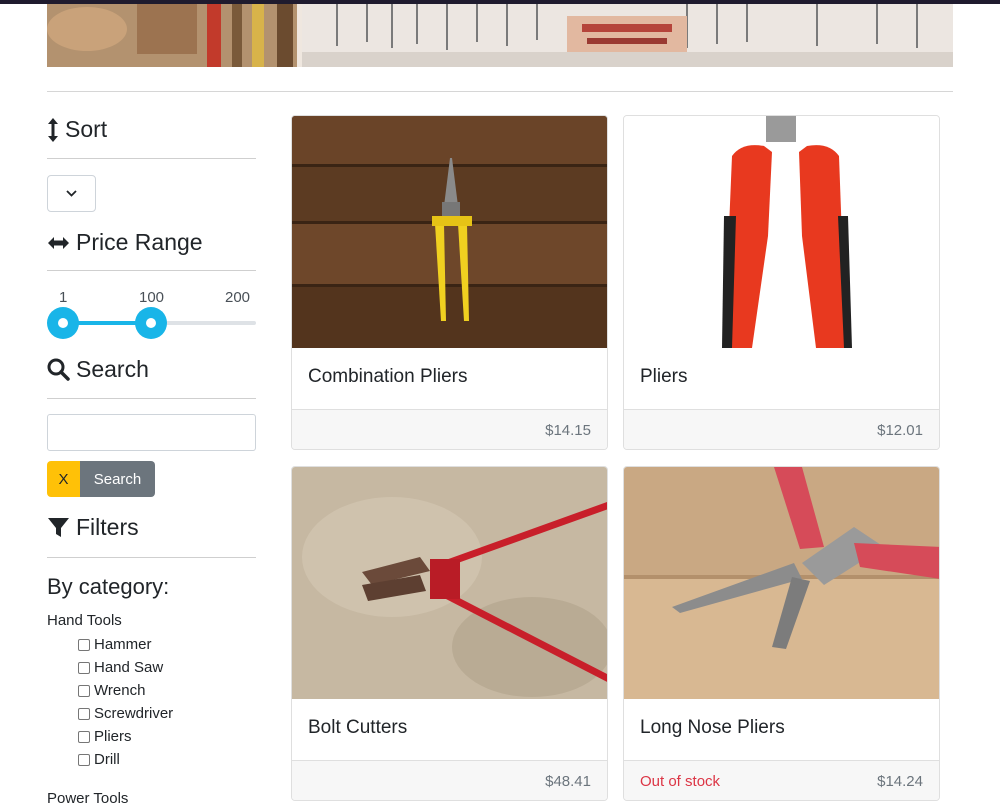 The height and width of the screenshot is (807, 1000). Describe the element at coordinates (53, 129) in the screenshot. I see `sort-arrows-icon` at that location.